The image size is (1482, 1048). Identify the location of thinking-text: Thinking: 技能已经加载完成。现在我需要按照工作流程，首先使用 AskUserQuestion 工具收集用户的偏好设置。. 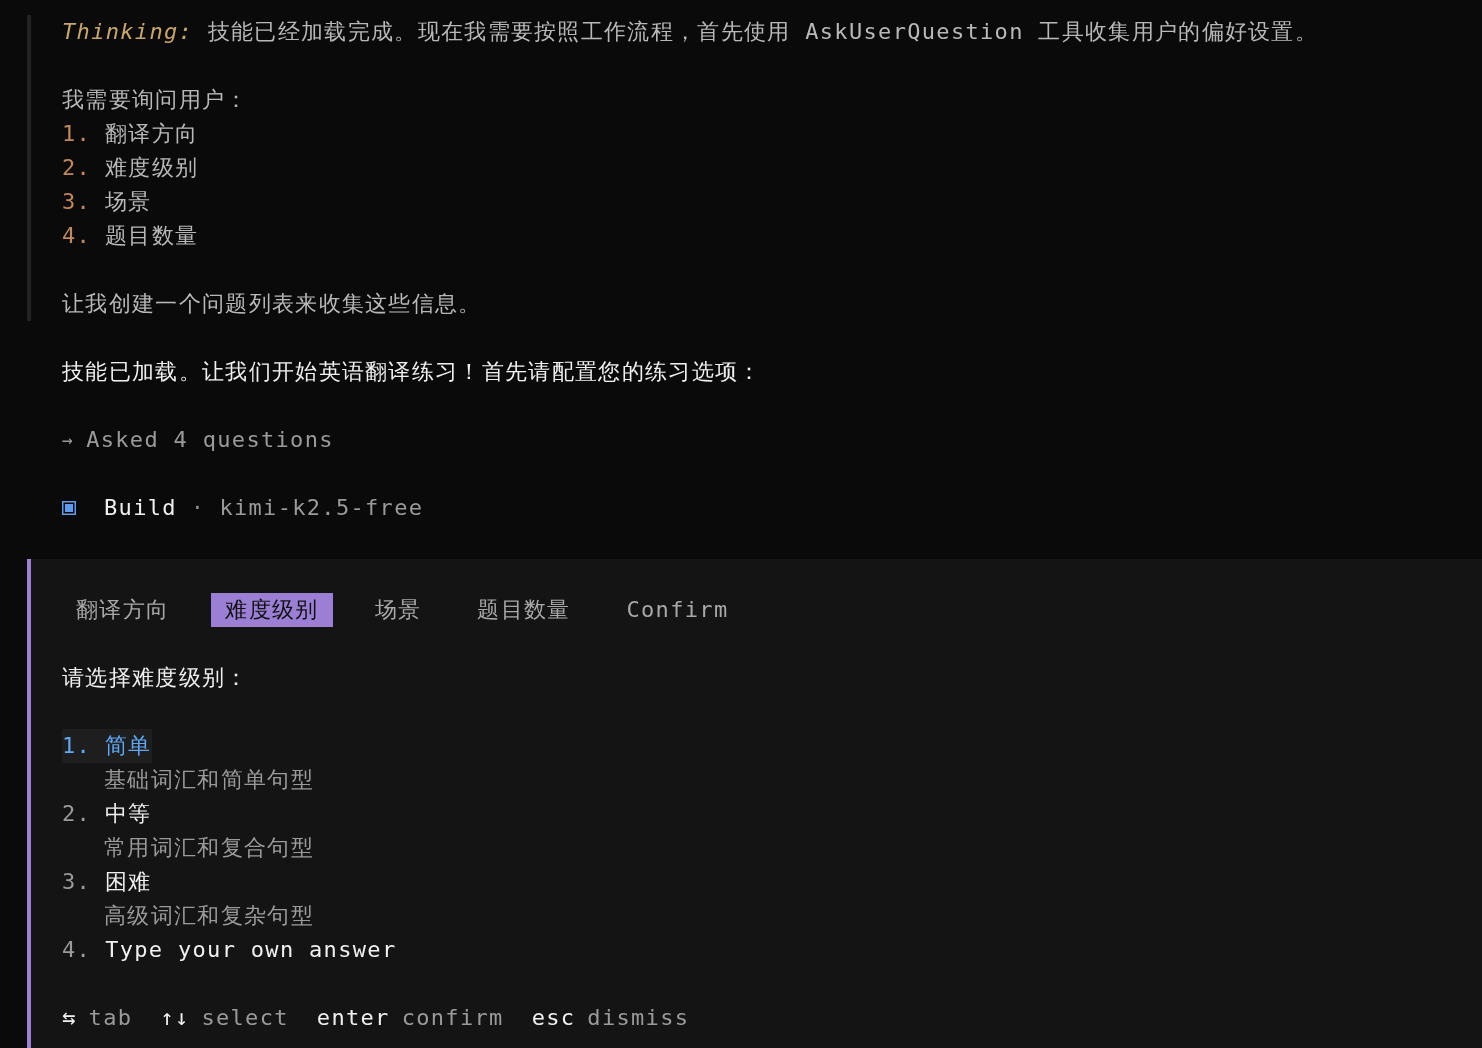
(691, 32).